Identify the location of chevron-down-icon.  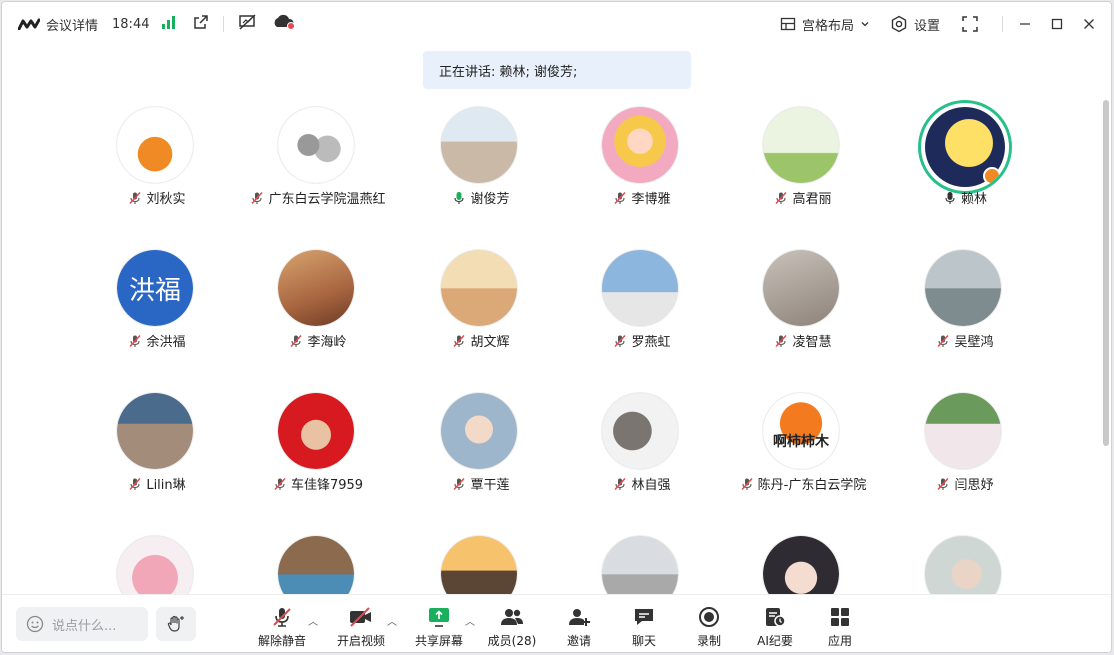
(865, 24).